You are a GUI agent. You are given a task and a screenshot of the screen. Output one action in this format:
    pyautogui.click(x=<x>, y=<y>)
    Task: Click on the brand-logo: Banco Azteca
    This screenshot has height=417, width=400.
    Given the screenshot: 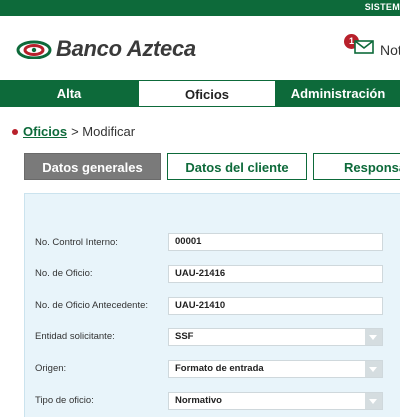 What is the action you would take?
    pyautogui.click(x=106, y=49)
    